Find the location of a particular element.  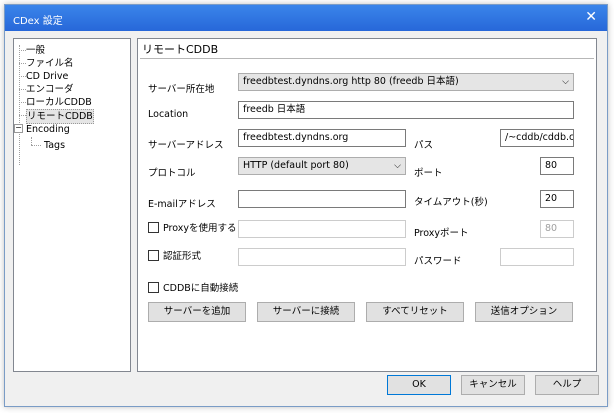

email-label: E-mailアドレス is located at coordinates (182, 204).